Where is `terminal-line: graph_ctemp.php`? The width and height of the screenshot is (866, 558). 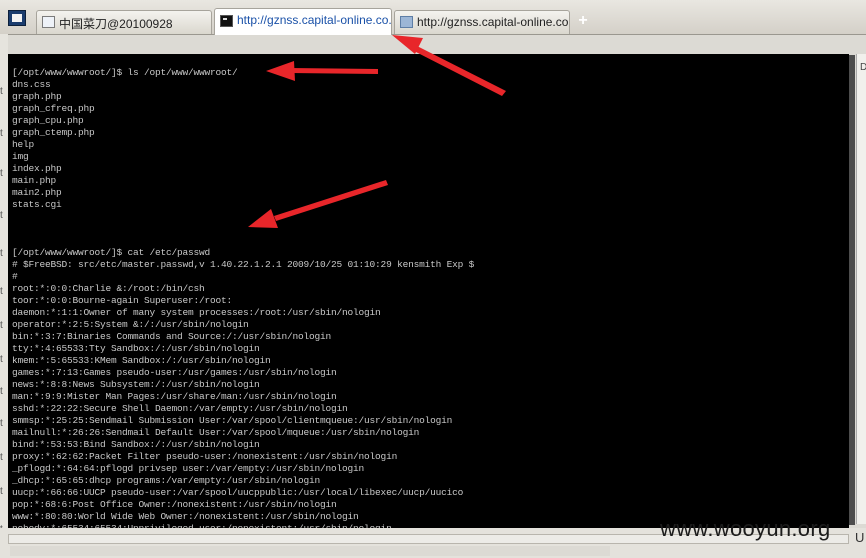 terminal-line: graph_ctemp.php is located at coordinates (53, 132).